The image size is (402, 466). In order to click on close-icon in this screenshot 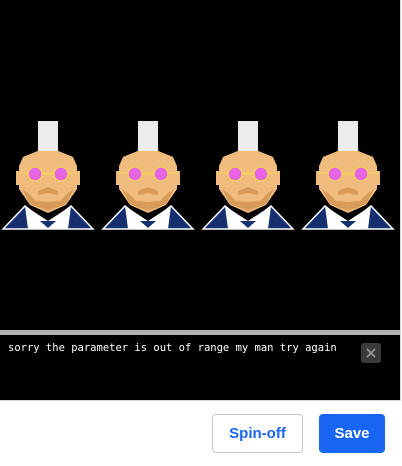, I will do `click(371, 353)`.